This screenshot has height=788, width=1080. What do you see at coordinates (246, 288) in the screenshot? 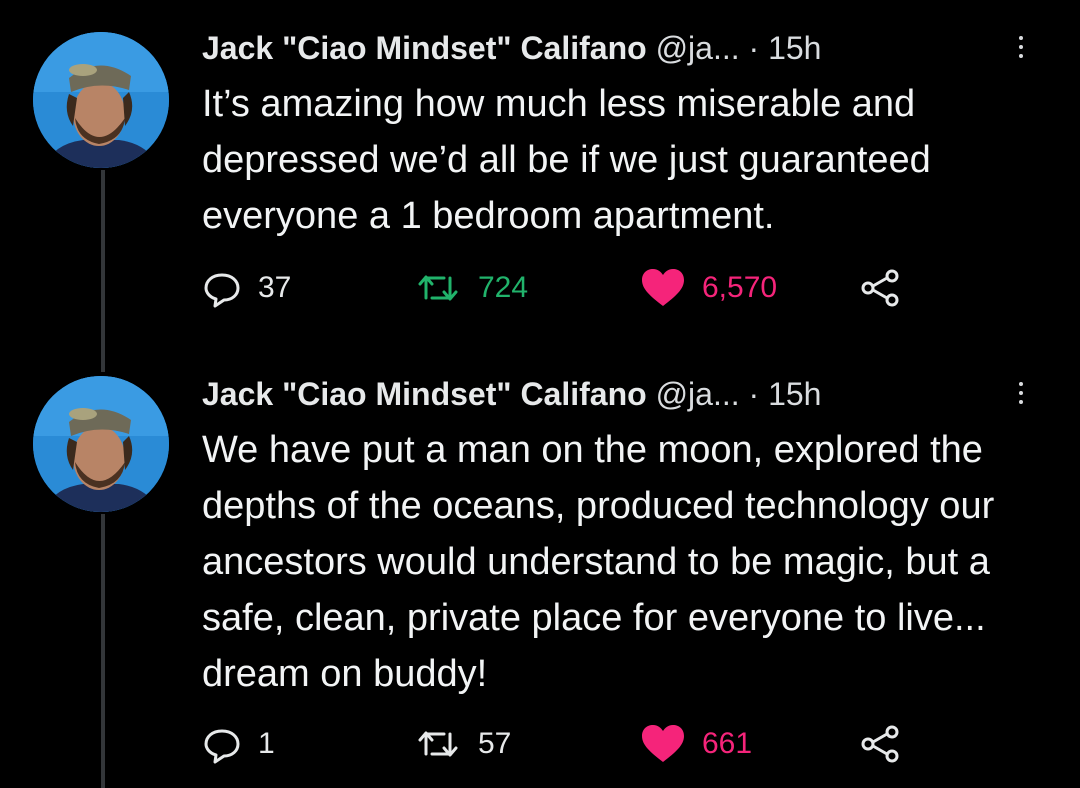
I see `reply-button: 37` at bounding box center [246, 288].